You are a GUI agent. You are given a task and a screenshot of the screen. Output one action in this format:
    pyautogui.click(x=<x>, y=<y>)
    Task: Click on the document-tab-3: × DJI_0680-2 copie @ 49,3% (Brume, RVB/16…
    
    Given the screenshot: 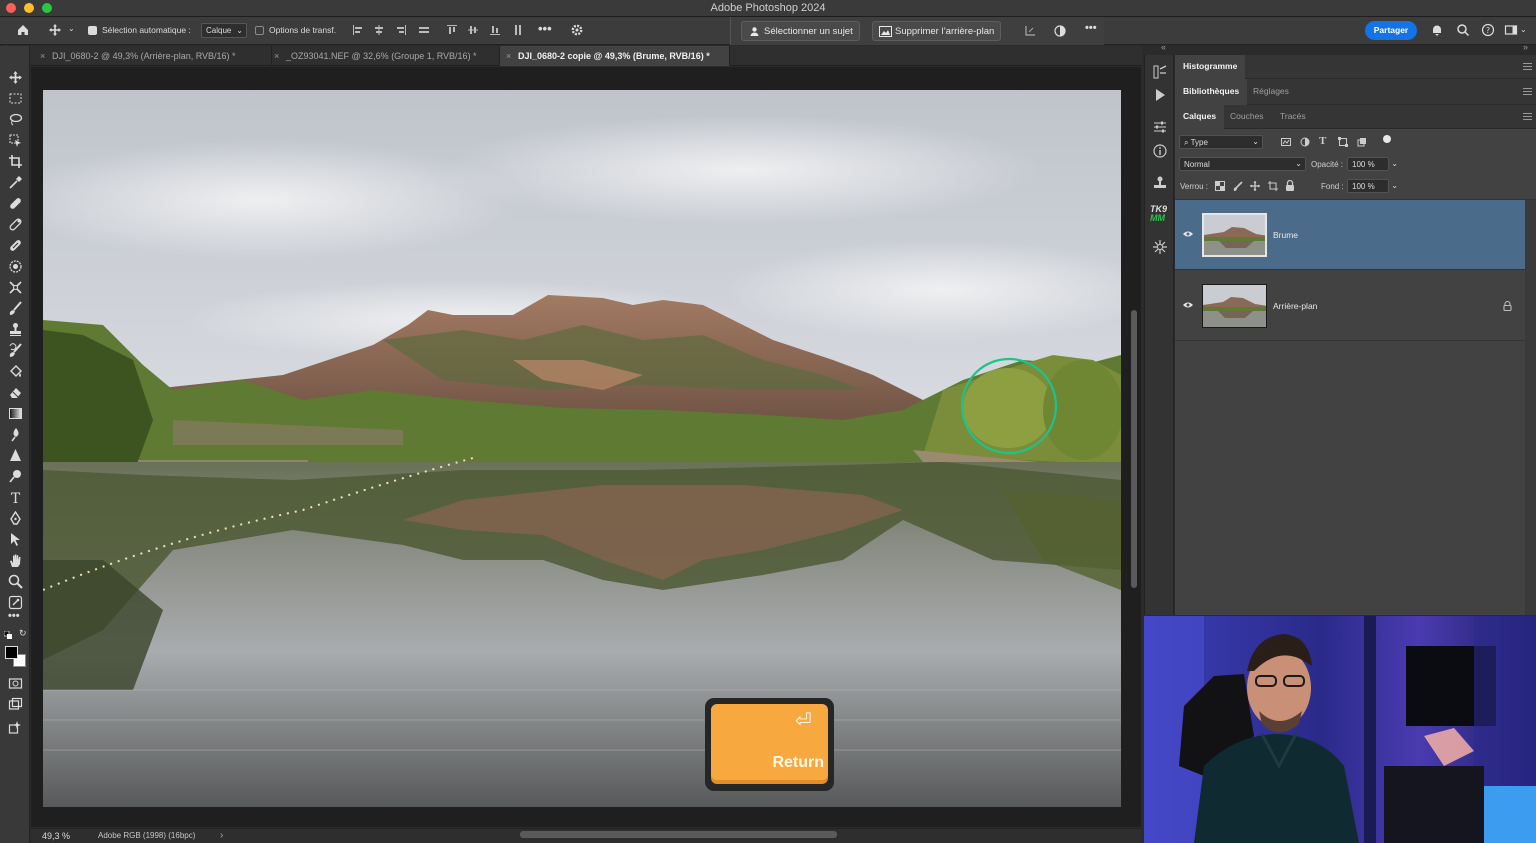 What is the action you would take?
    pyautogui.click(x=615, y=56)
    